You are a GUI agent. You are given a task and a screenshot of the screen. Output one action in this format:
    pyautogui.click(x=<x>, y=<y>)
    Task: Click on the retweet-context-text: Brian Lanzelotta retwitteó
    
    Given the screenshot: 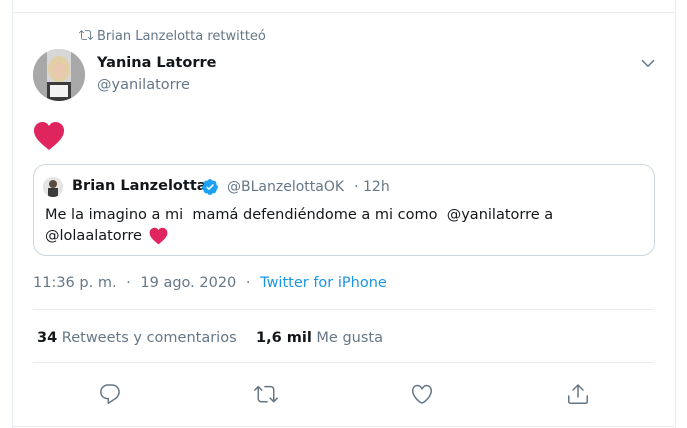 What is the action you would take?
    pyautogui.click(x=181, y=36)
    